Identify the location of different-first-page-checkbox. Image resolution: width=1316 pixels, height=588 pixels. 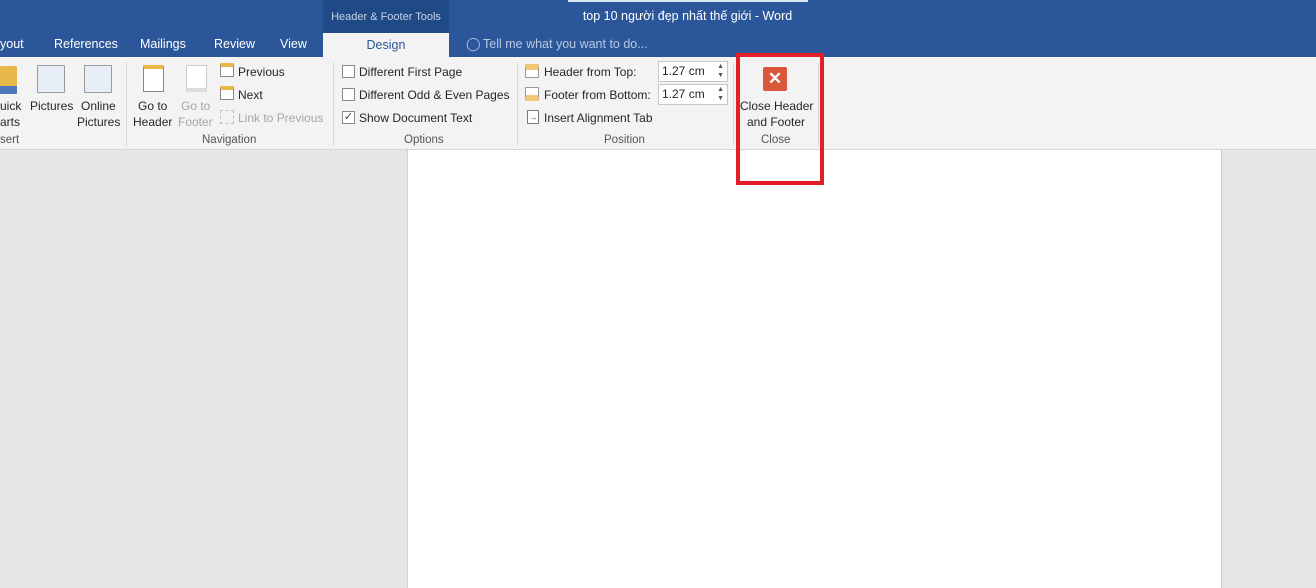
(348, 71).